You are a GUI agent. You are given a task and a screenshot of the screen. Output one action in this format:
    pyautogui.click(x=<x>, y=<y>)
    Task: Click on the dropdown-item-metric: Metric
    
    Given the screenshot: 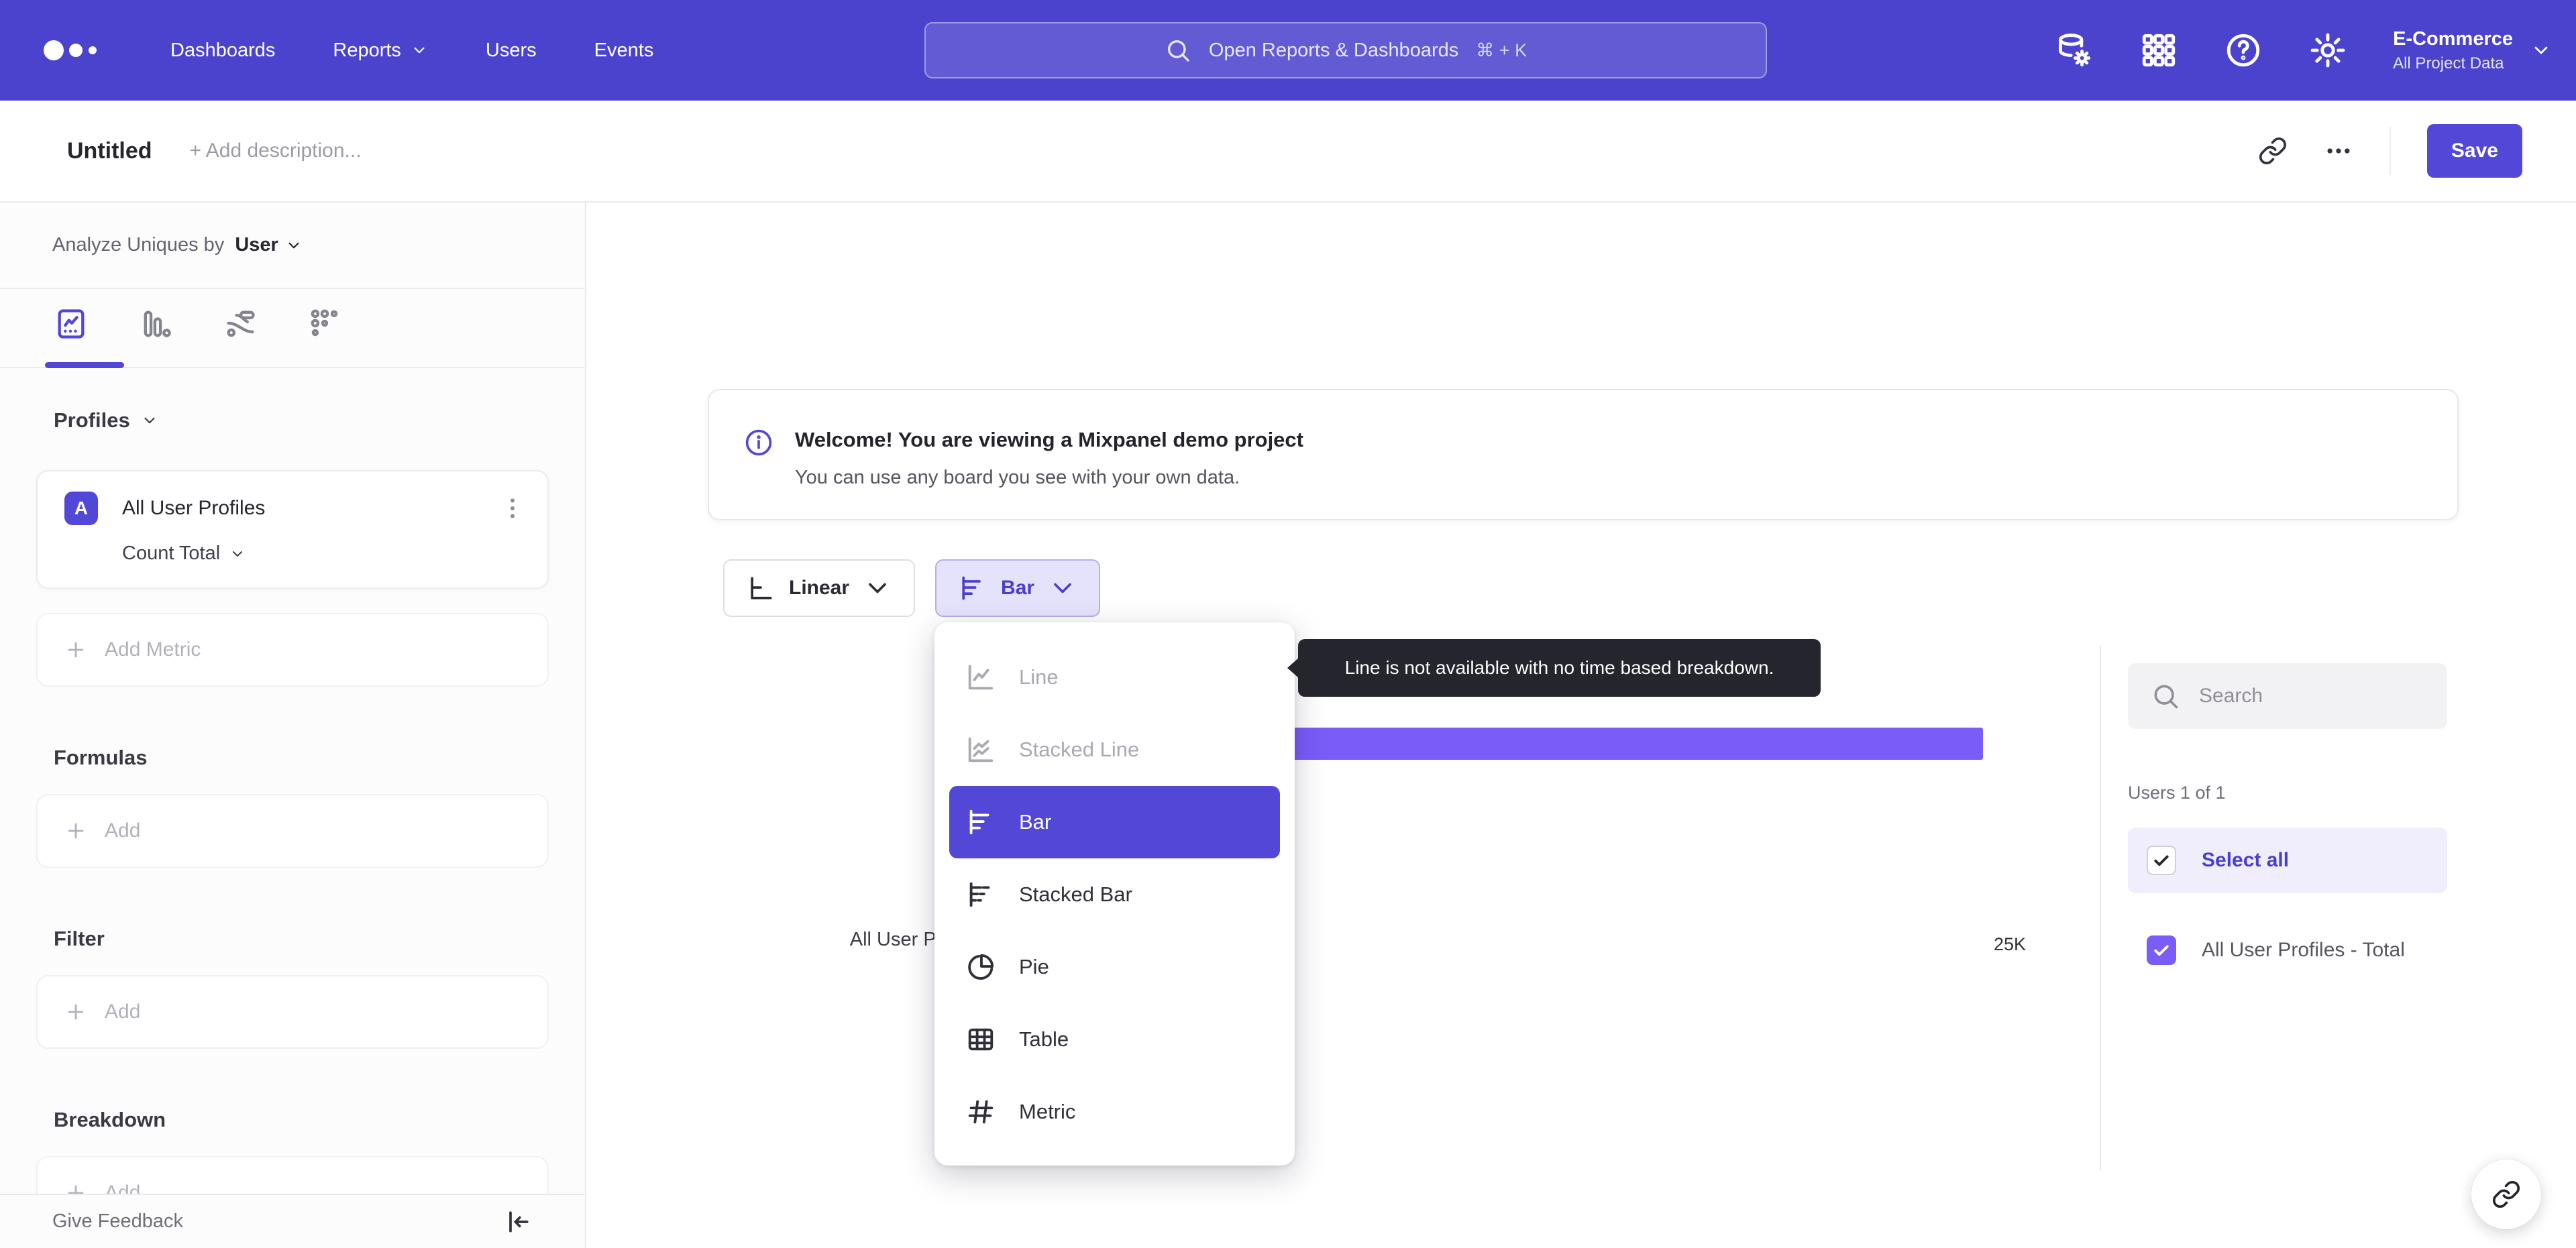 What is the action you would take?
    pyautogui.click(x=1114, y=1112)
    